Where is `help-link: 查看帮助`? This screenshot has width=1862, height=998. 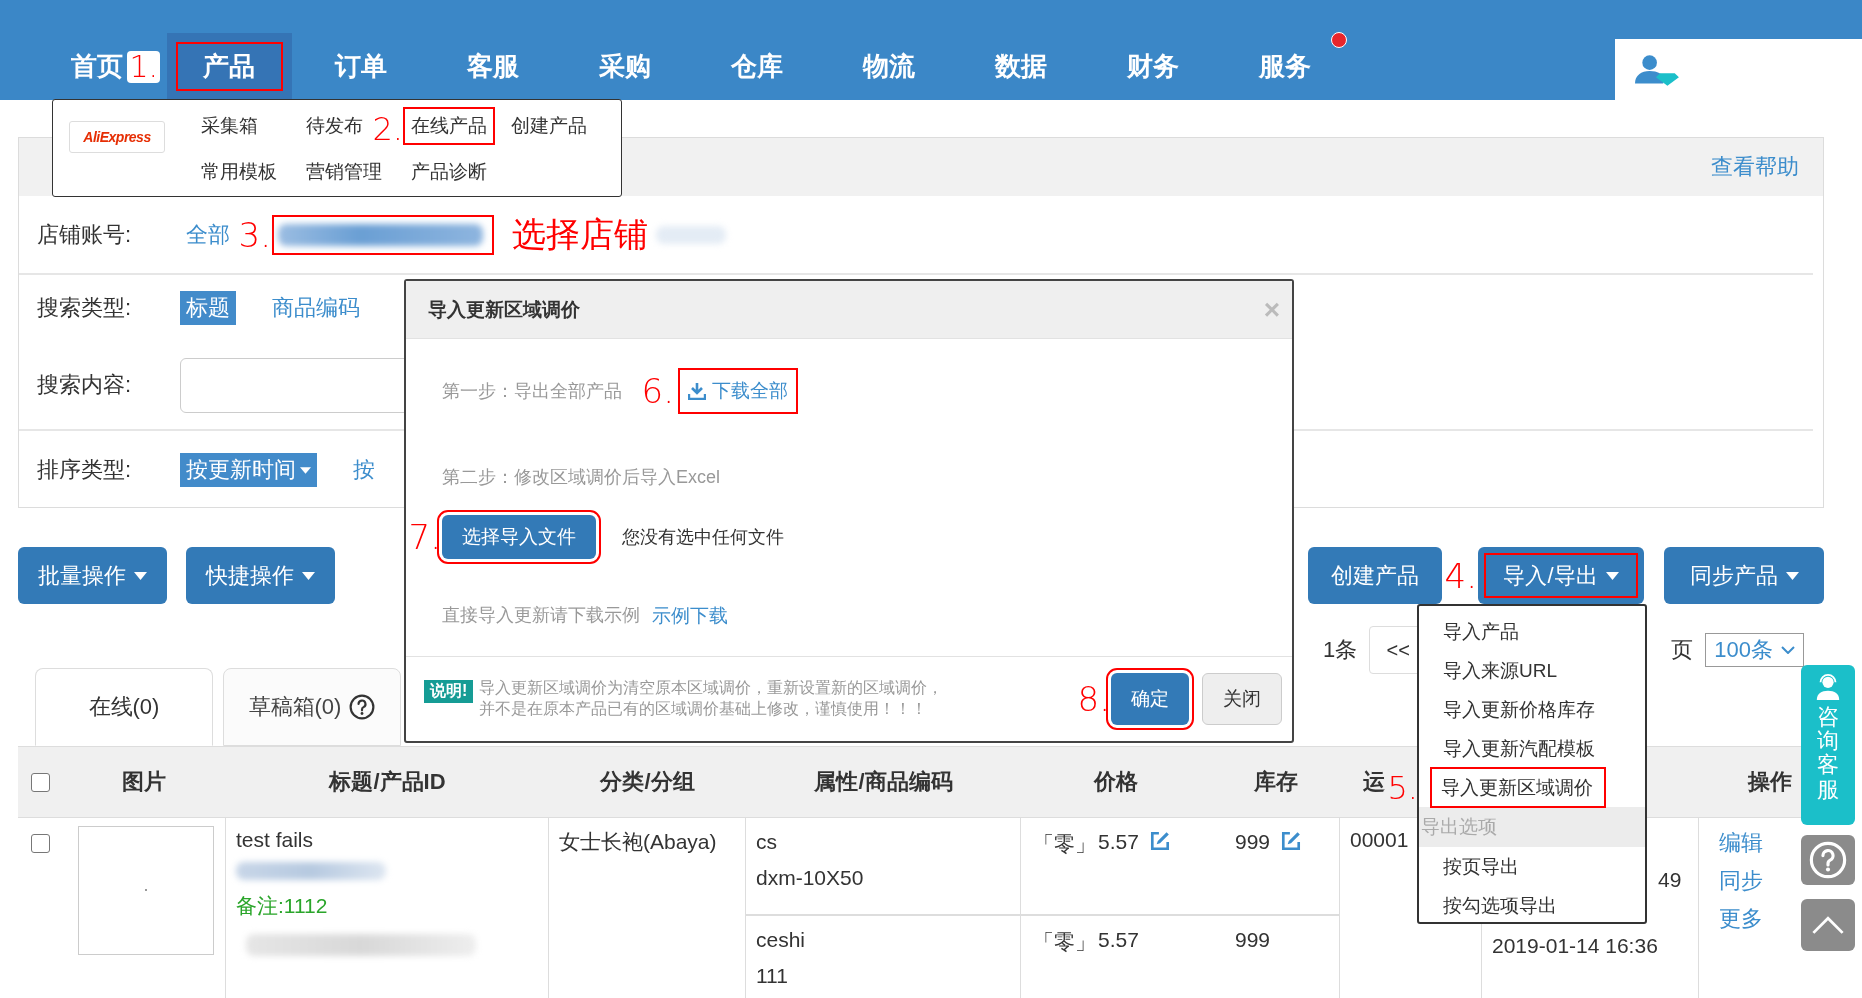
help-link: 查看帮助 is located at coordinates (1755, 167).